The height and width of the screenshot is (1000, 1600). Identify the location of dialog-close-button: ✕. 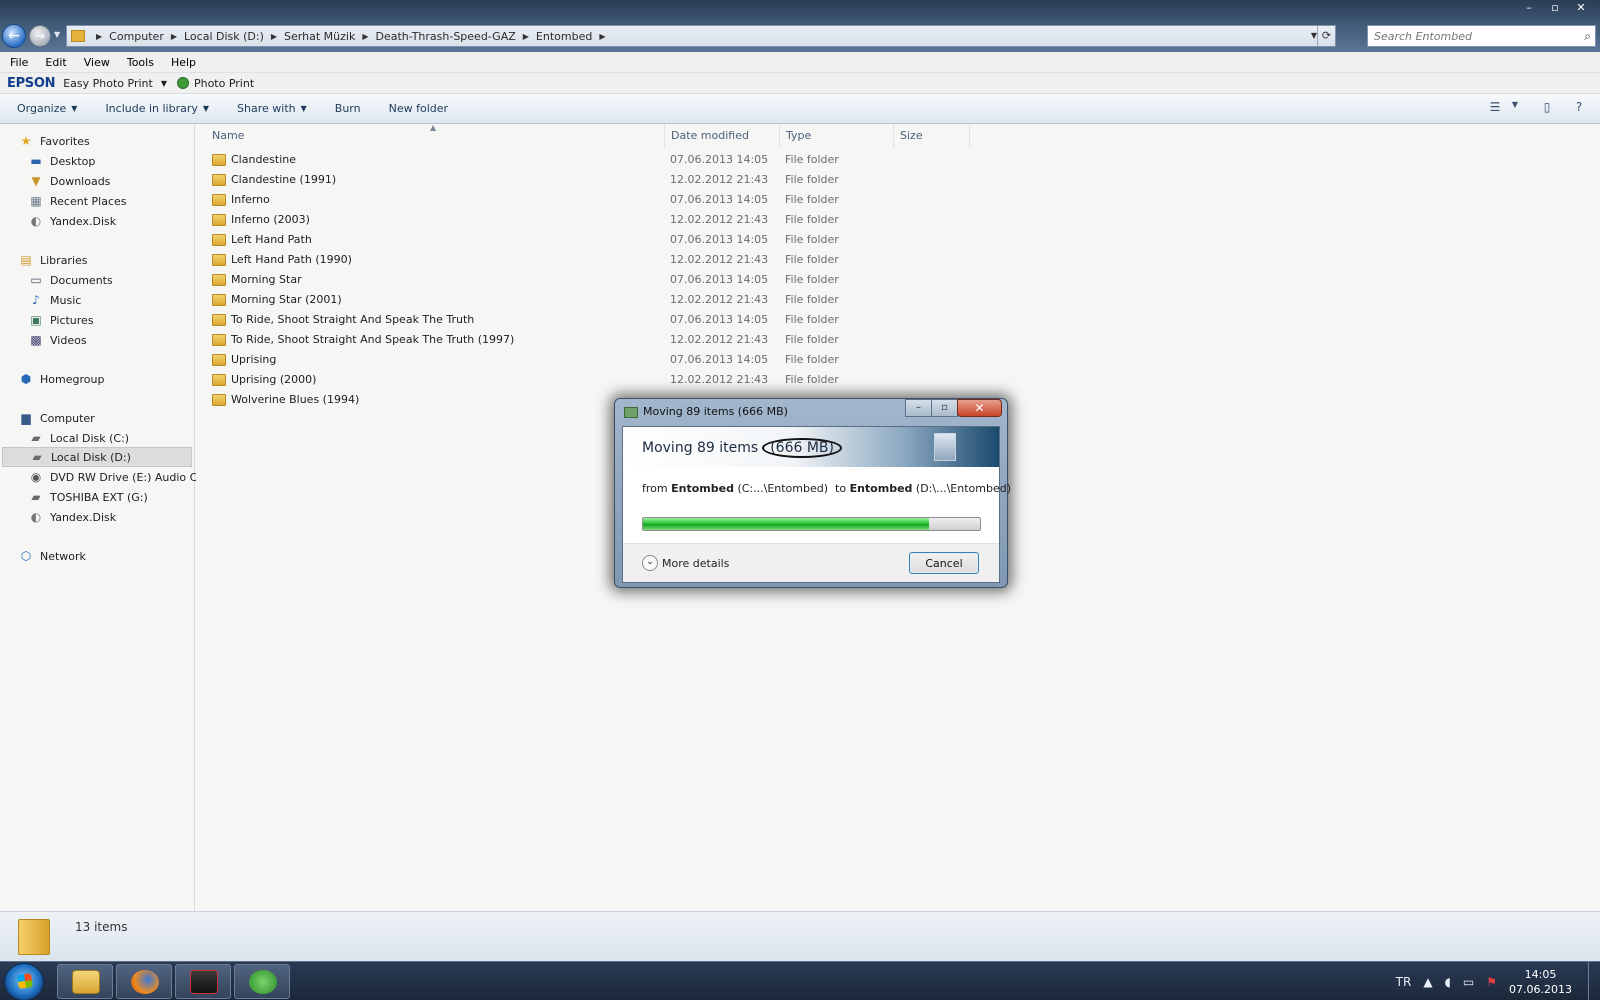
(979, 408).